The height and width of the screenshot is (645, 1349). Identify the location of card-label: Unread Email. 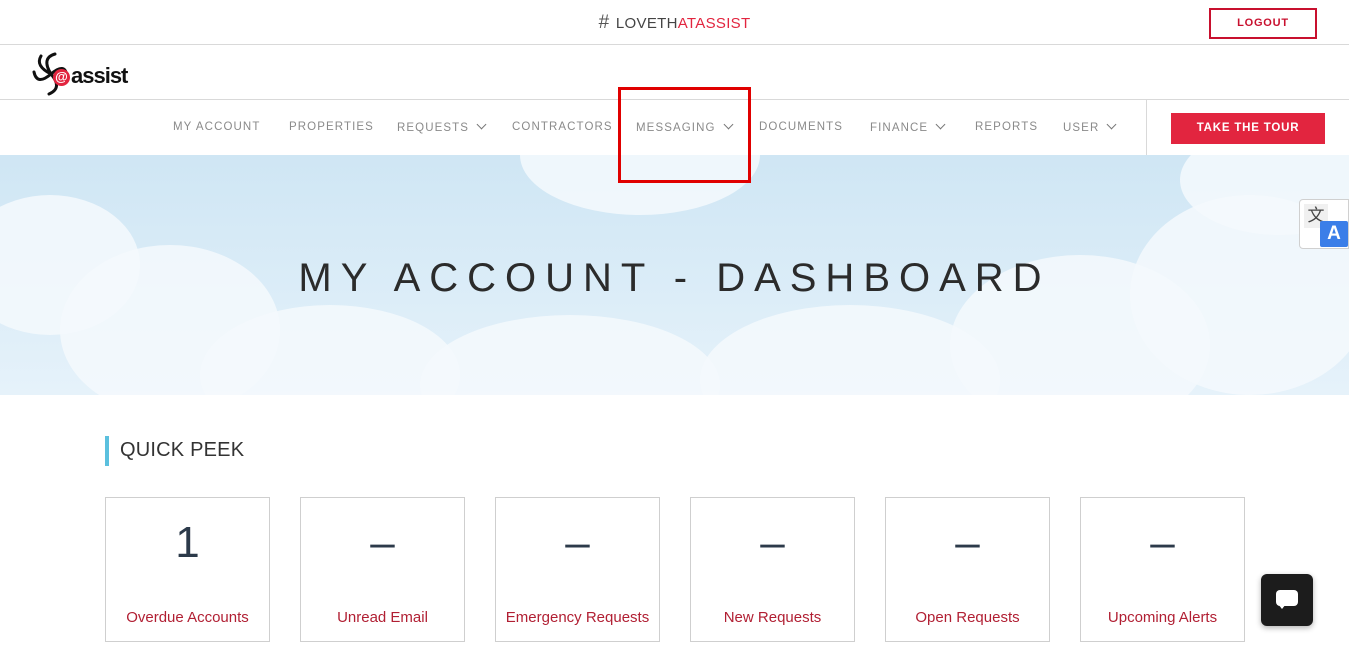
(382, 617).